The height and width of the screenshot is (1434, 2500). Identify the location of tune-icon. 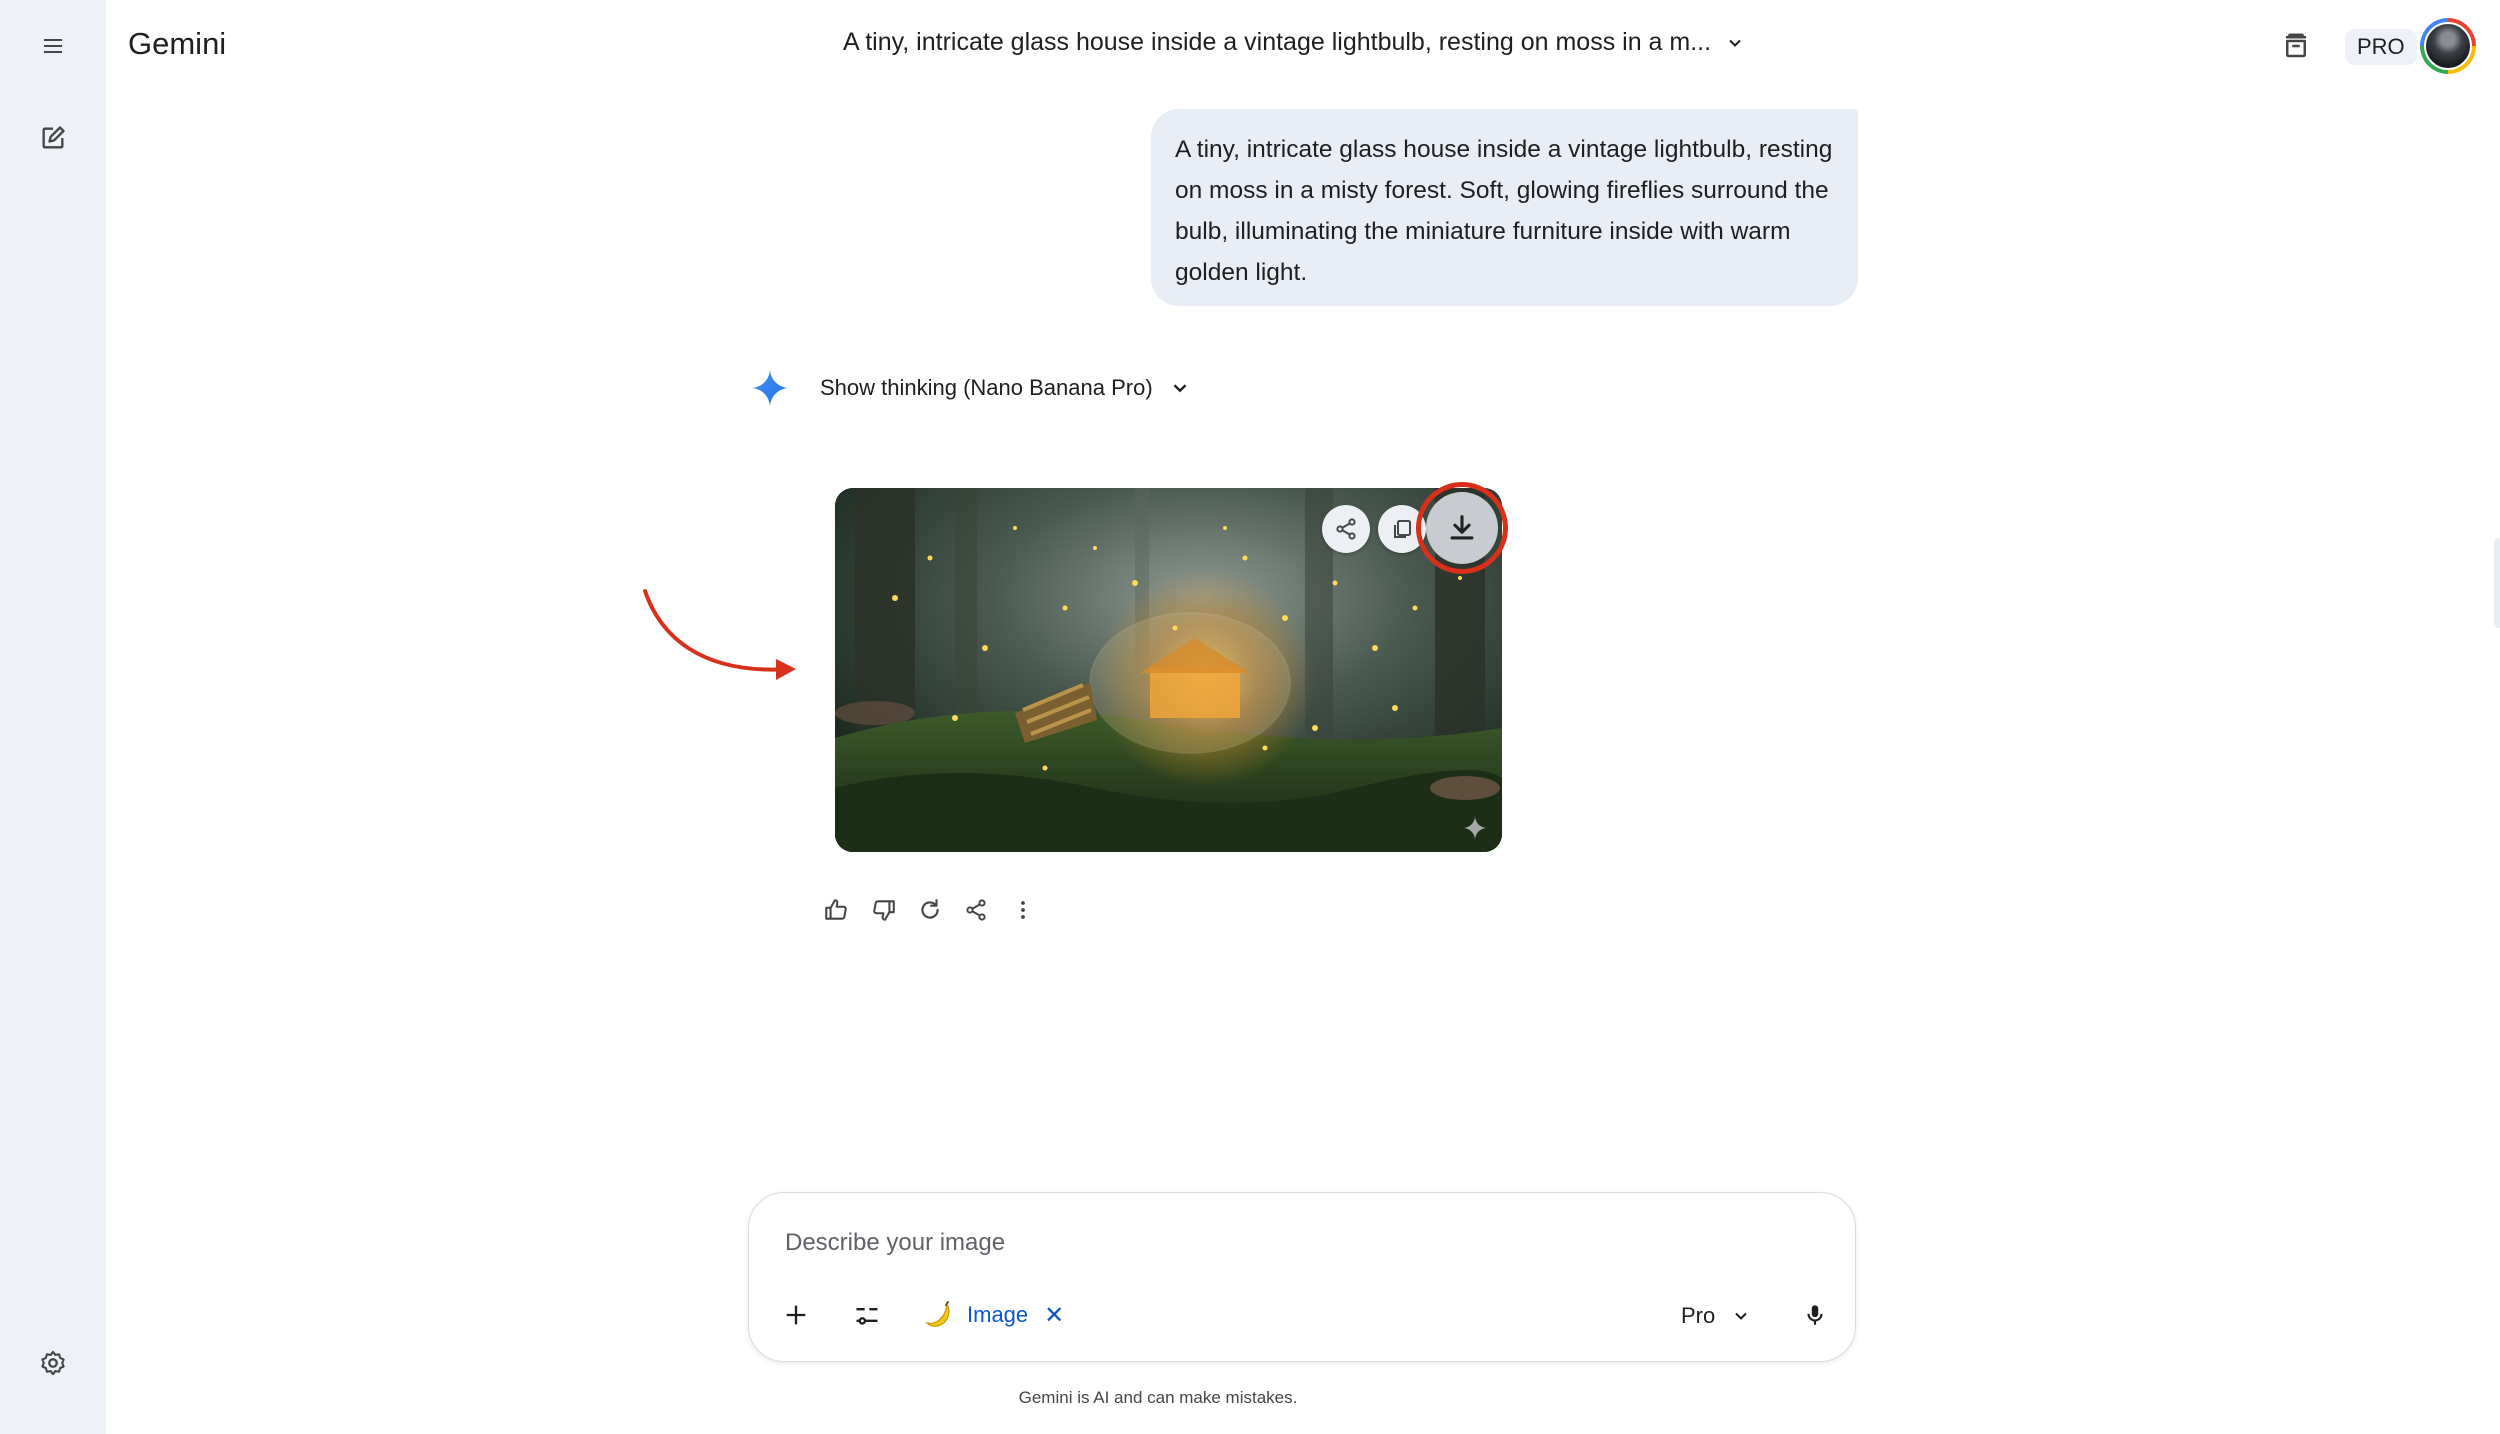
(867, 1316).